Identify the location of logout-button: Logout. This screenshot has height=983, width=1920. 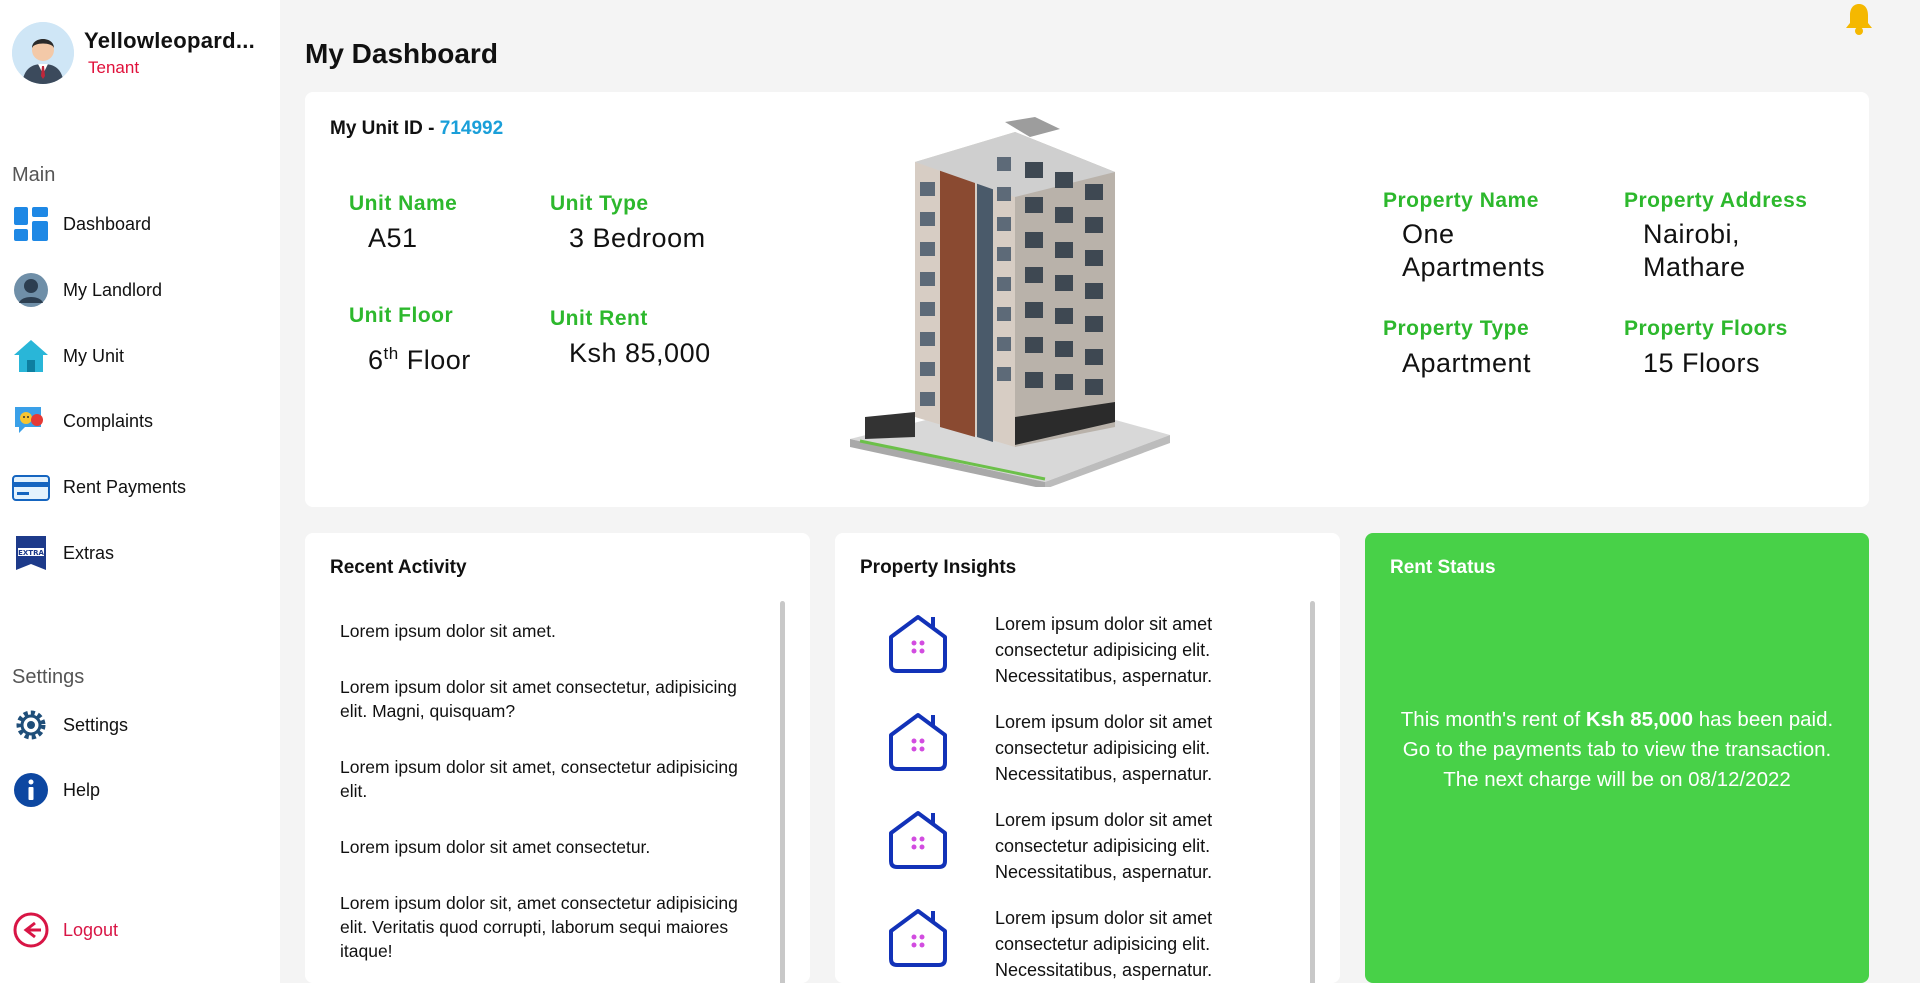
(65, 930).